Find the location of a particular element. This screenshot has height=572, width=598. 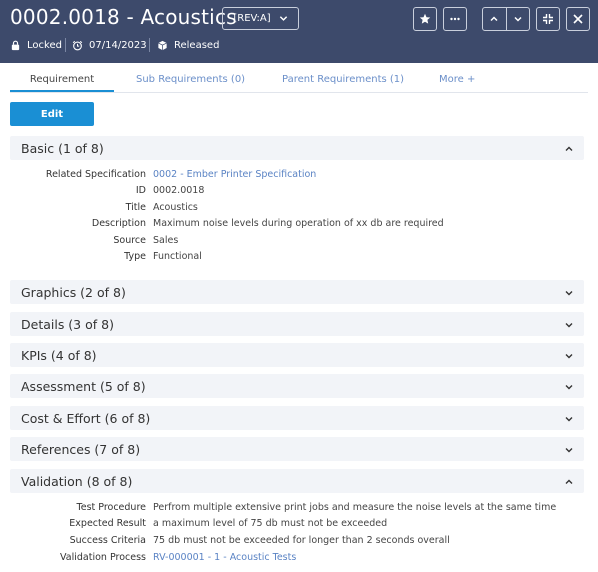

favorite-button is located at coordinates (425, 19).